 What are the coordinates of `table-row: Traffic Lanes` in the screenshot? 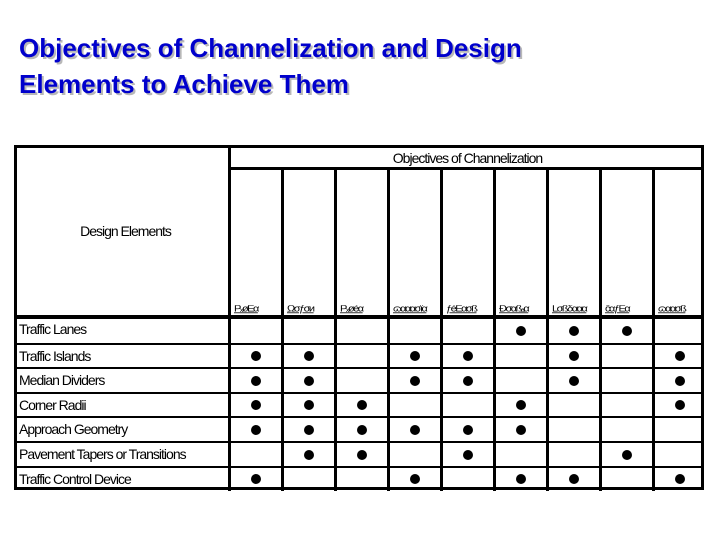 It's located at (360, 330).